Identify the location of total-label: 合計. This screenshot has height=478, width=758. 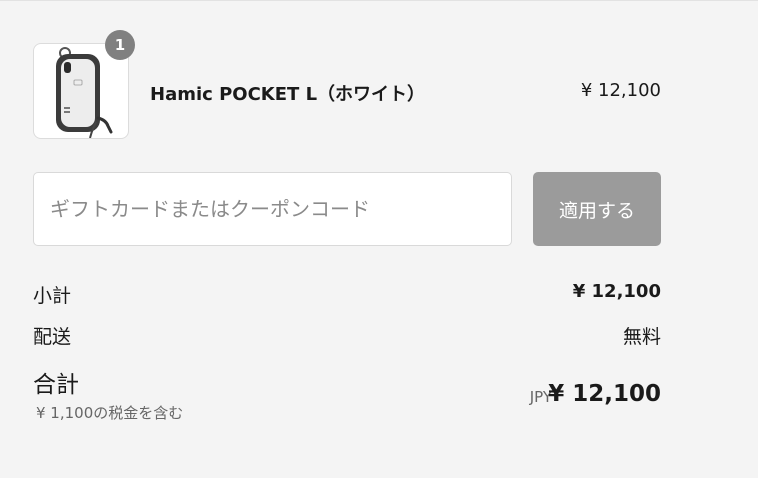
(56, 385).